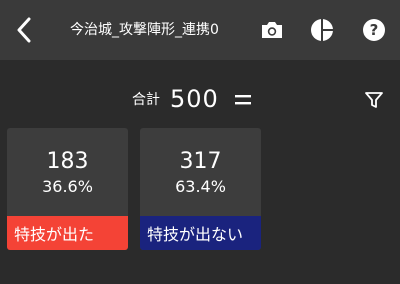 Image resolution: width=400 pixels, height=284 pixels. I want to click on camera-button, so click(272, 30).